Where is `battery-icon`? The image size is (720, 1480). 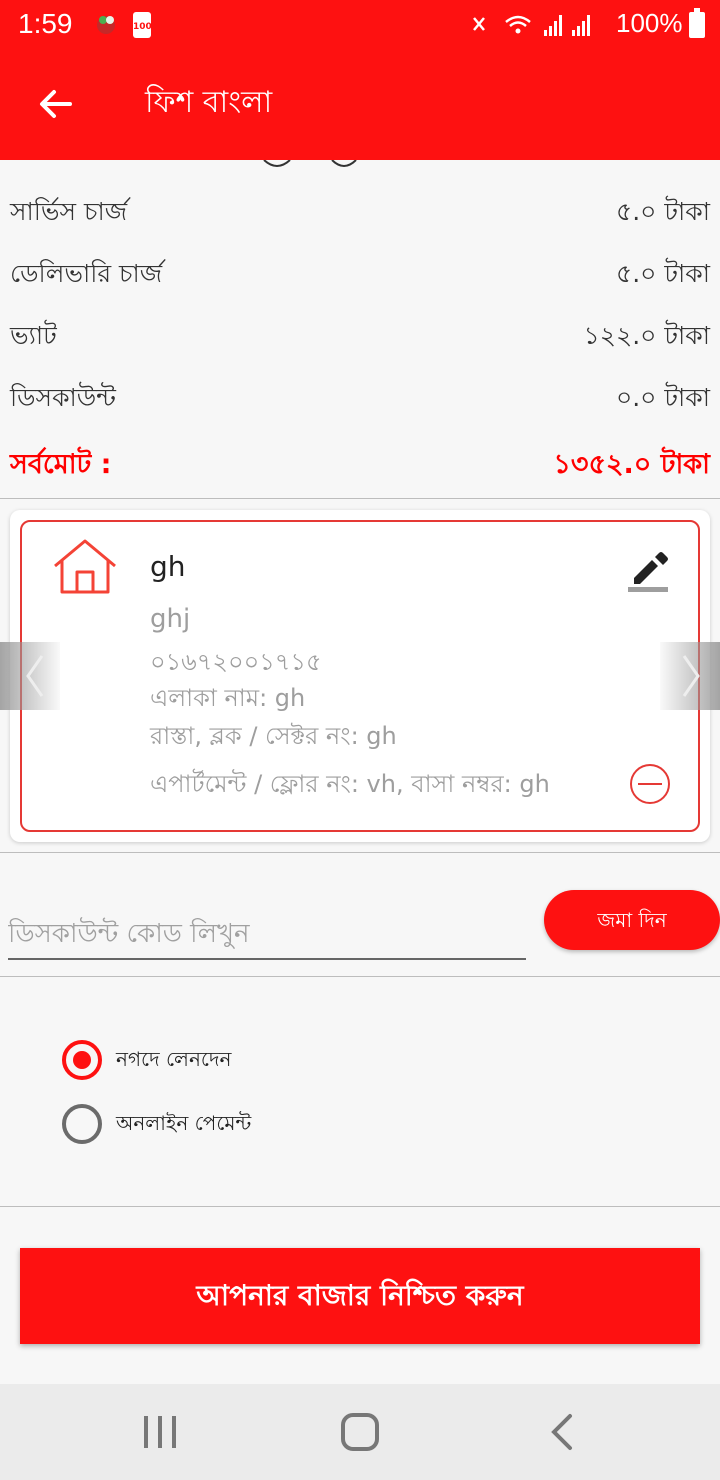
battery-icon is located at coordinates (697, 23).